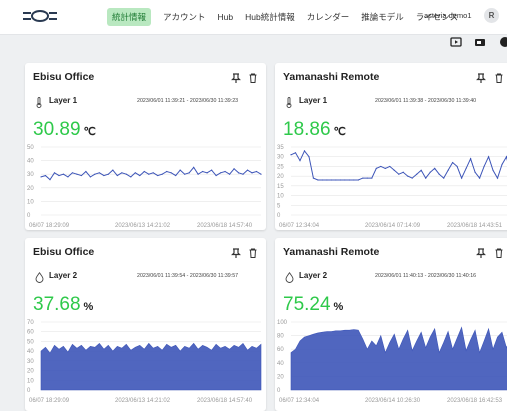  What do you see at coordinates (30, 323) in the screenshot?
I see `y-tick-label: 70` at bounding box center [30, 323].